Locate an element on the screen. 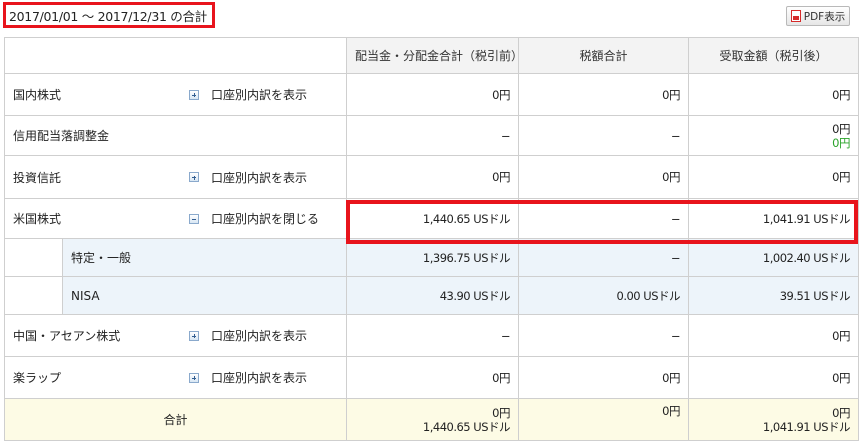 This screenshot has width=865, height=447. col-tax: 税額合計 is located at coordinates (603, 55).